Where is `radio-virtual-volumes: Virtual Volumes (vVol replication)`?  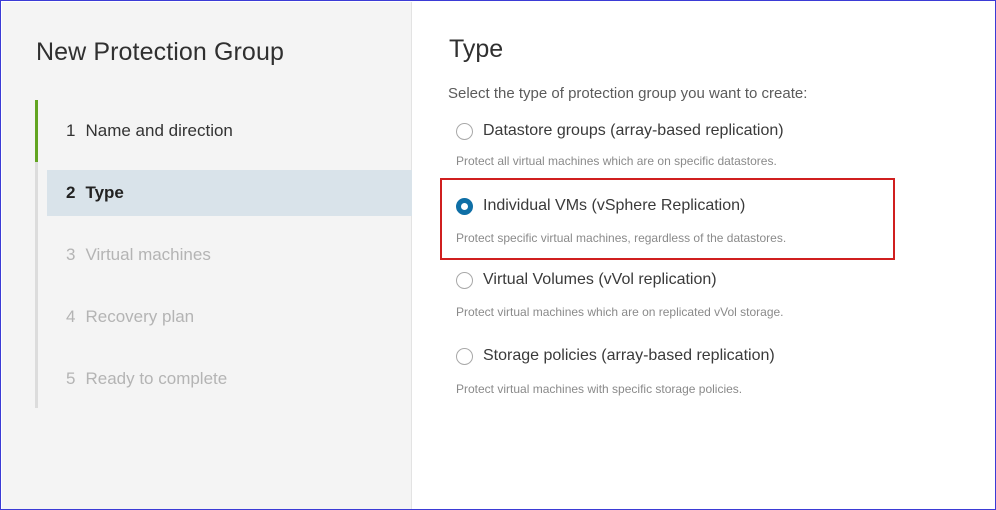
radio-virtual-volumes: Virtual Volumes (vVol replication) is located at coordinates (586, 280).